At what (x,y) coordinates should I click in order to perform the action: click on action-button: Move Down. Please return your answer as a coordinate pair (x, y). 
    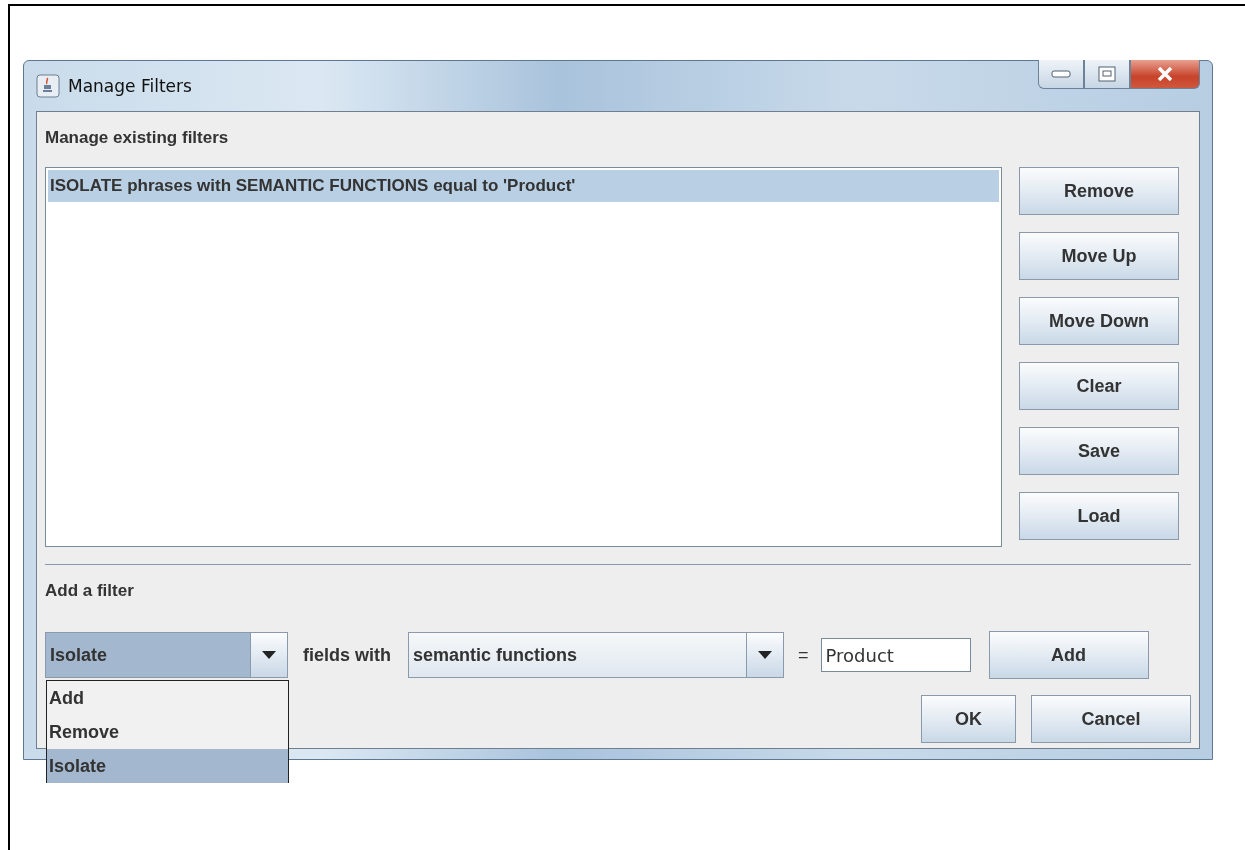
    Looking at the image, I should click on (1099, 321).